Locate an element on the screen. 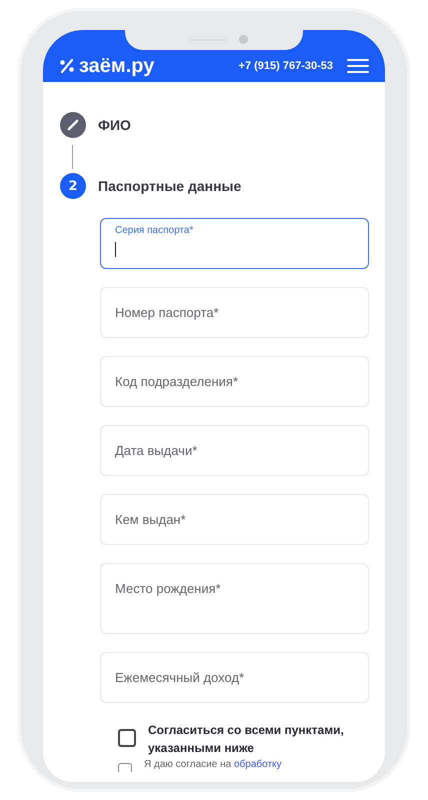  consent-text: Я даю согласие на обработку is located at coordinates (213, 764).